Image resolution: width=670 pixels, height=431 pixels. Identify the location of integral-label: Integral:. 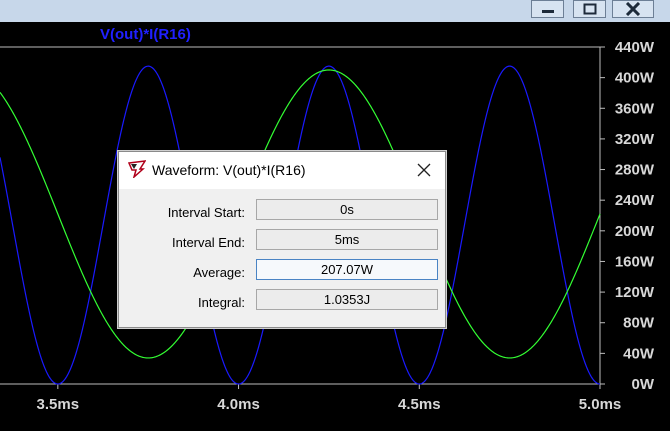
(221, 302).